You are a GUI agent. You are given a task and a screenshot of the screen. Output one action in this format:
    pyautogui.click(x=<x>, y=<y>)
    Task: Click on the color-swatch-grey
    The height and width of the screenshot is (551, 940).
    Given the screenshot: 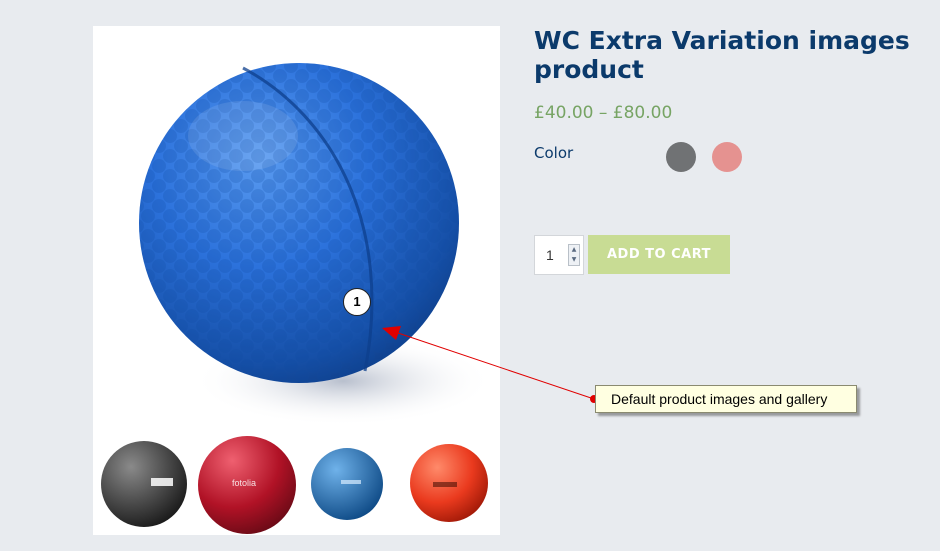 What is the action you would take?
    pyautogui.click(x=681, y=157)
    